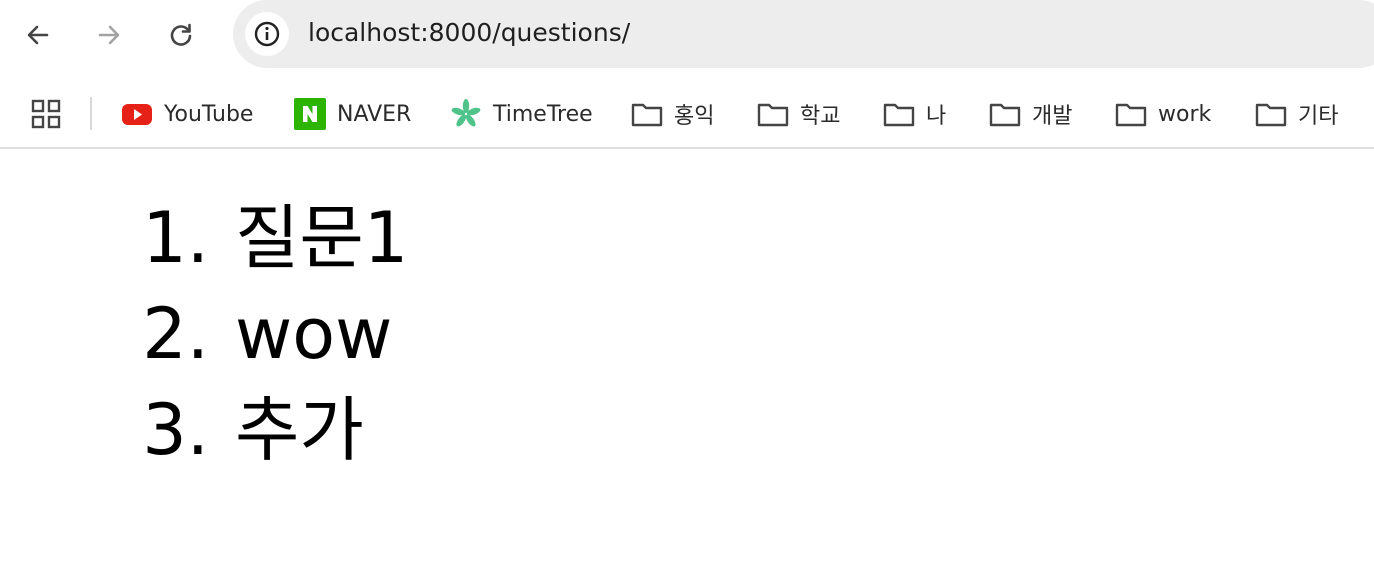 The width and height of the screenshot is (1374, 562). What do you see at coordinates (137, 114) in the screenshot?
I see `youtube-icon` at bounding box center [137, 114].